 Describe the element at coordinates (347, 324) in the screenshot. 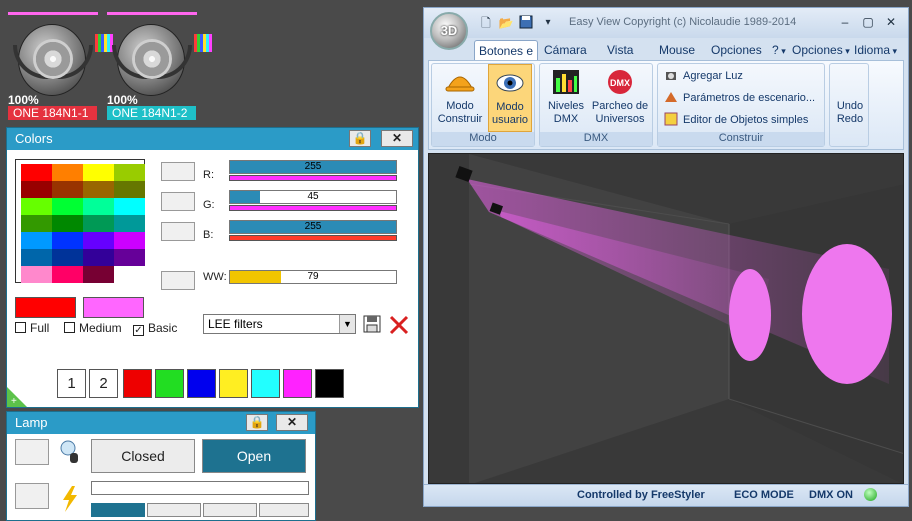

I see `chevron-down-icon: ▼` at that location.